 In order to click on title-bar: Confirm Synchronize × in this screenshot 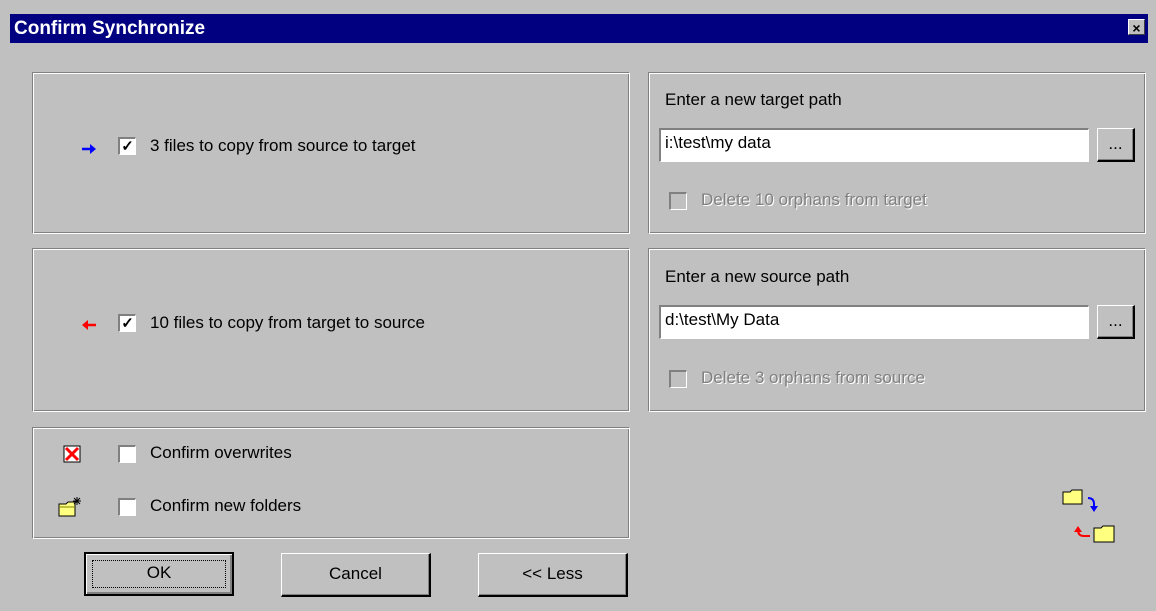, I will do `click(579, 28)`.